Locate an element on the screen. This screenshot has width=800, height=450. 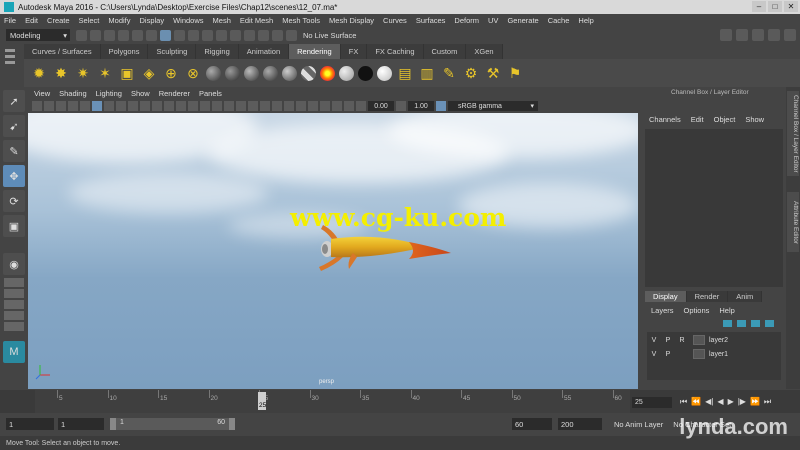
maximize-button: □ is located at coordinates (775, 6).